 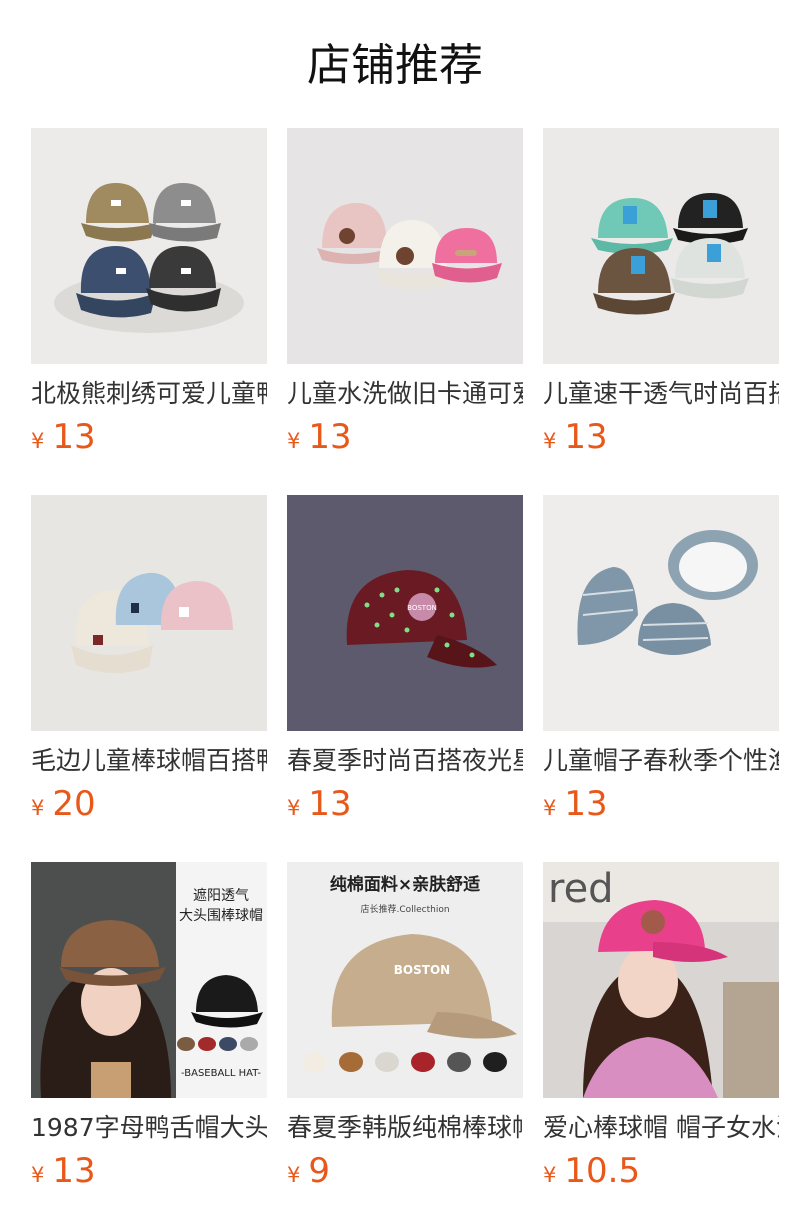 What do you see at coordinates (74, 804) in the screenshot?
I see `price-value: 20` at bounding box center [74, 804].